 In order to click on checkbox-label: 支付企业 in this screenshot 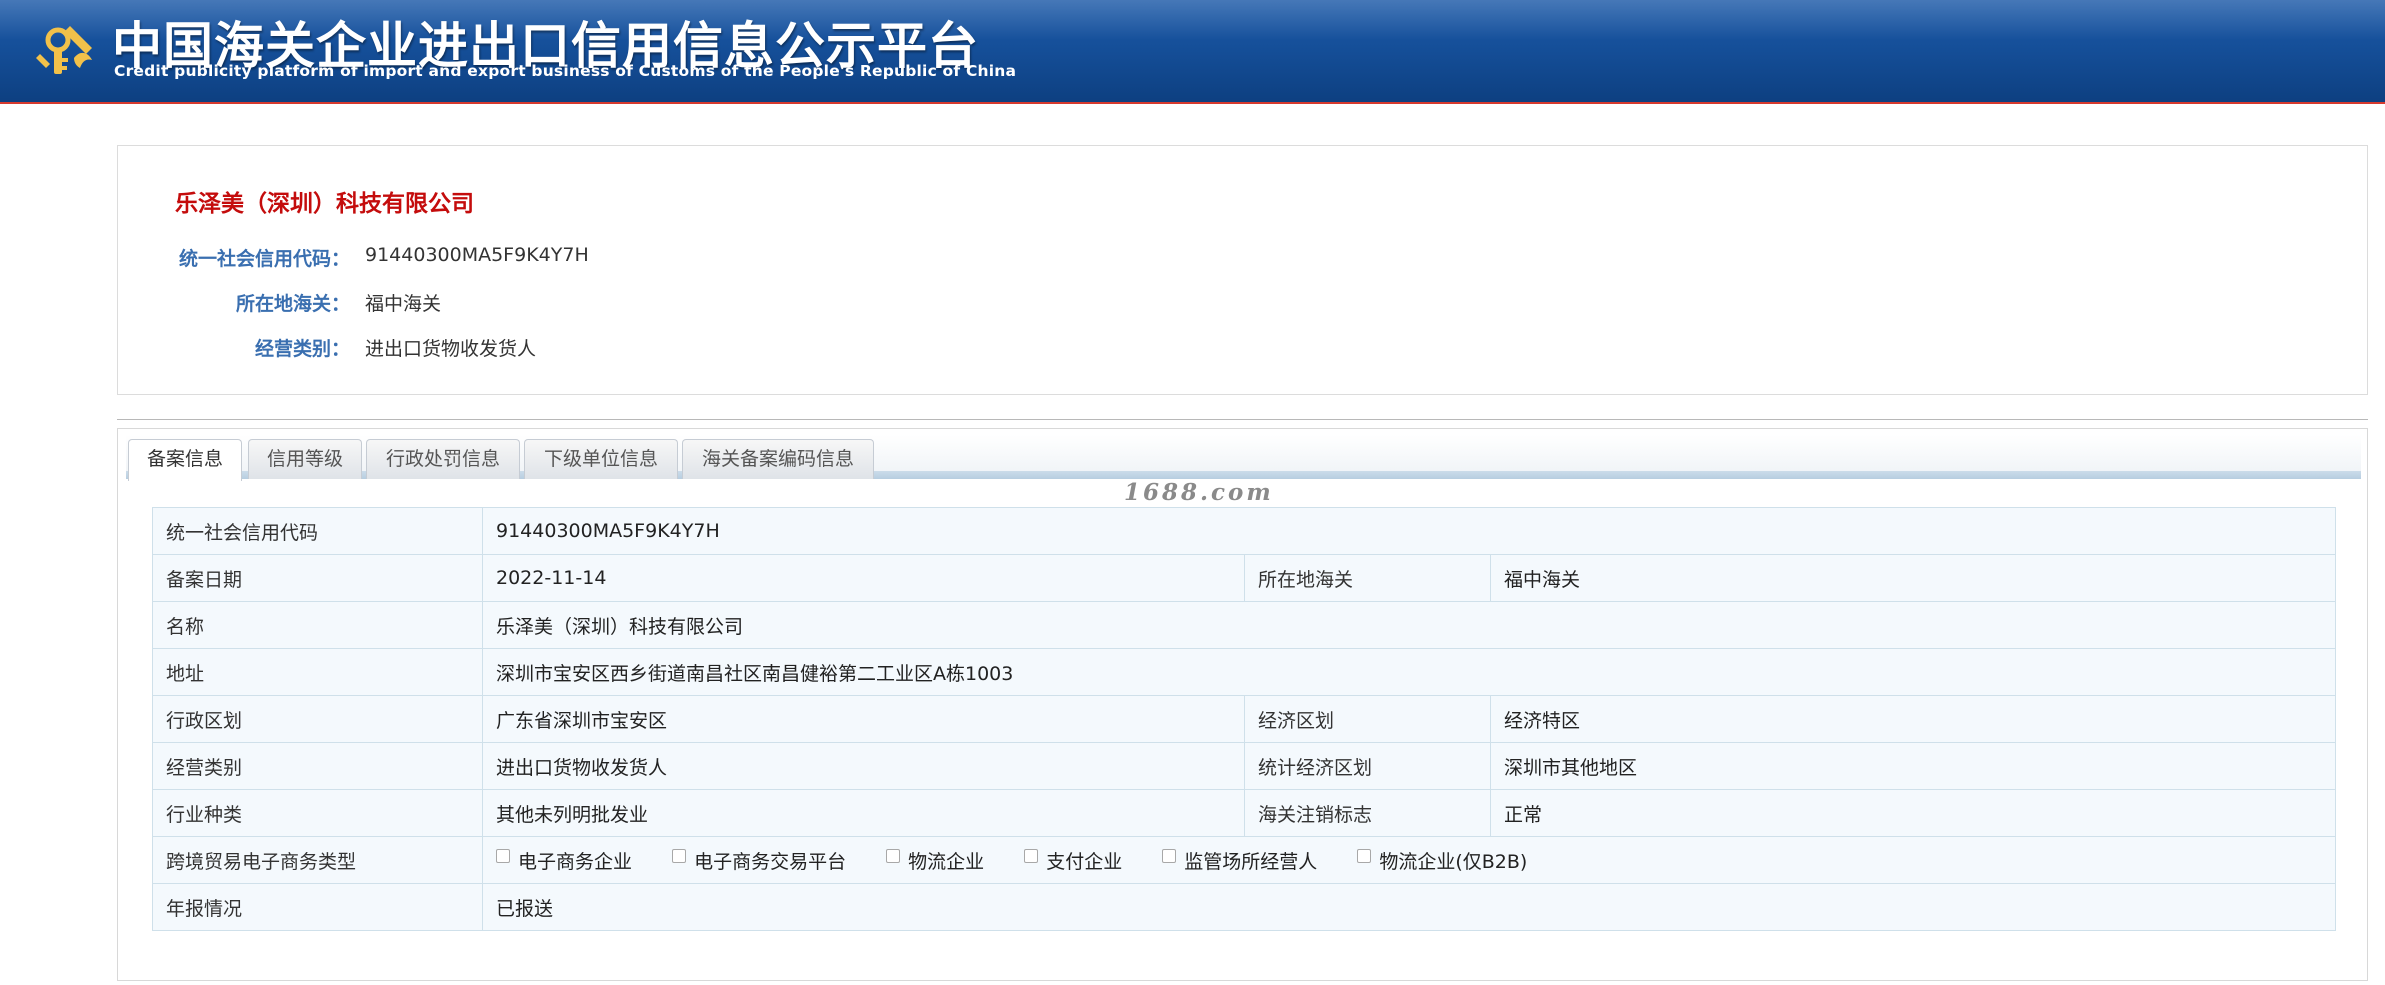, I will do `click(1084, 861)`.